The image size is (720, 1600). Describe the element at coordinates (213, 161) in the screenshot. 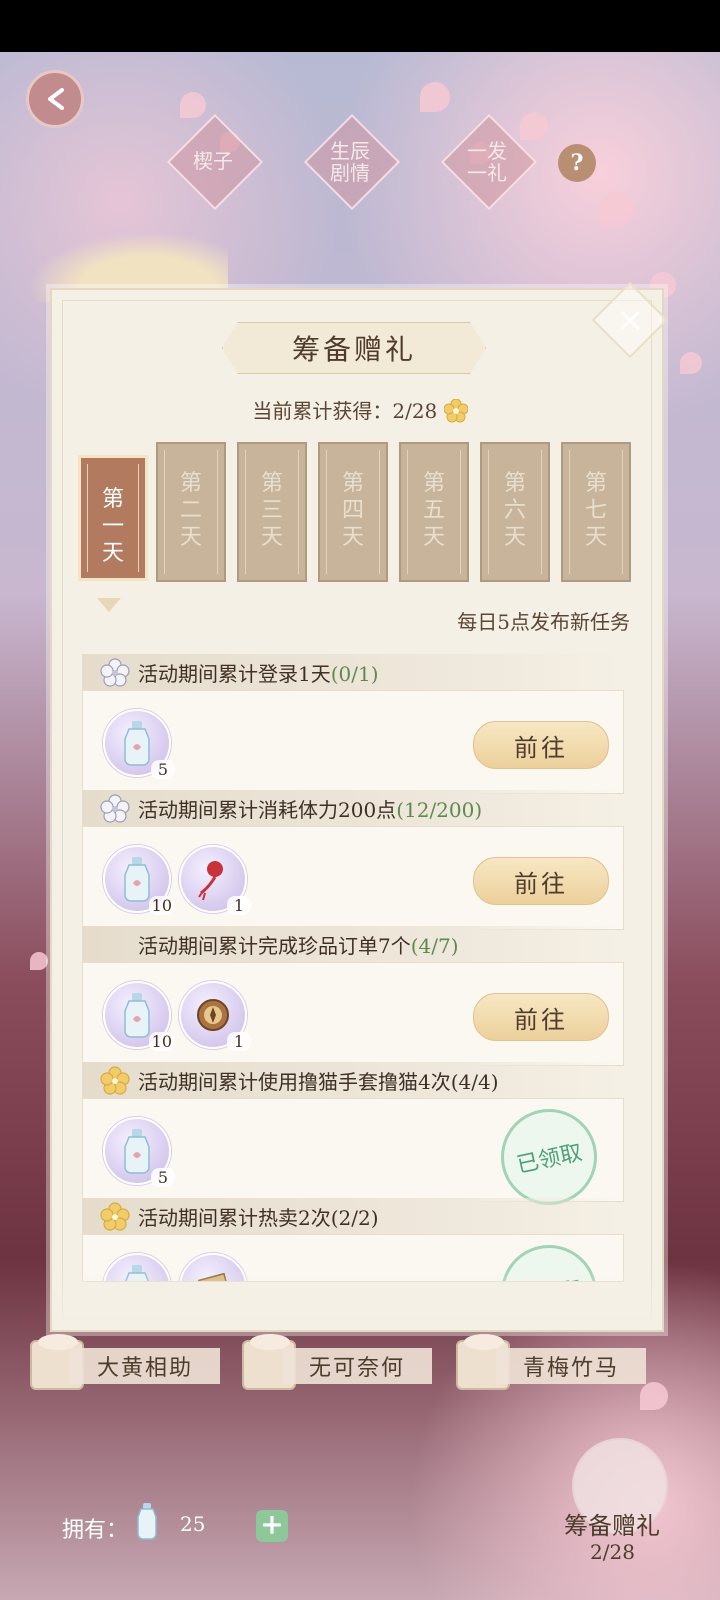

I see `nav-prologue-label: 楔子` at that location.